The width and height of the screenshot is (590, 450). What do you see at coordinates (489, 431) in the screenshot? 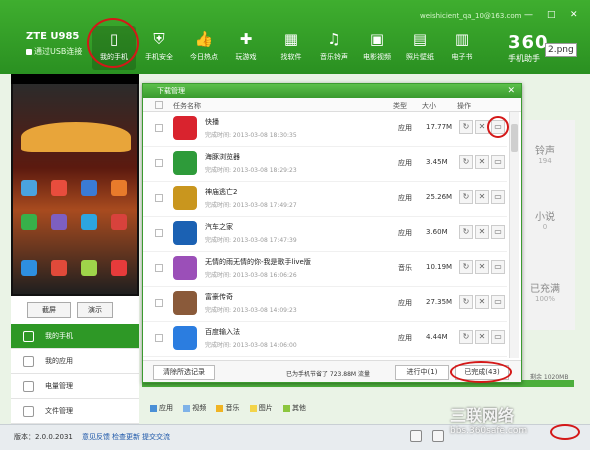
I see `watermark-sub: bbs.360safe.com` at bounding box center [489, 431].